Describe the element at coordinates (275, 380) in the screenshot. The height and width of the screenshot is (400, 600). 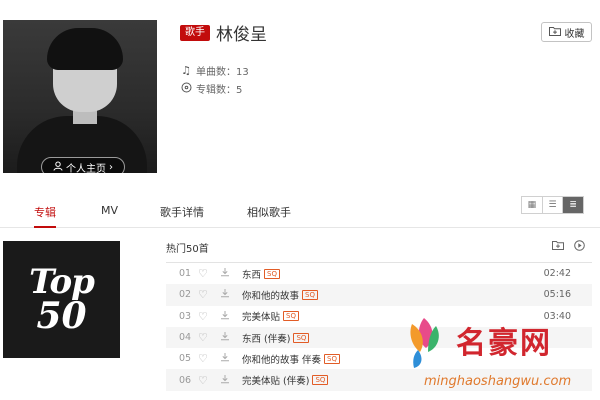
I see `track-title: 完美体贴 (伴奏)` at that location.